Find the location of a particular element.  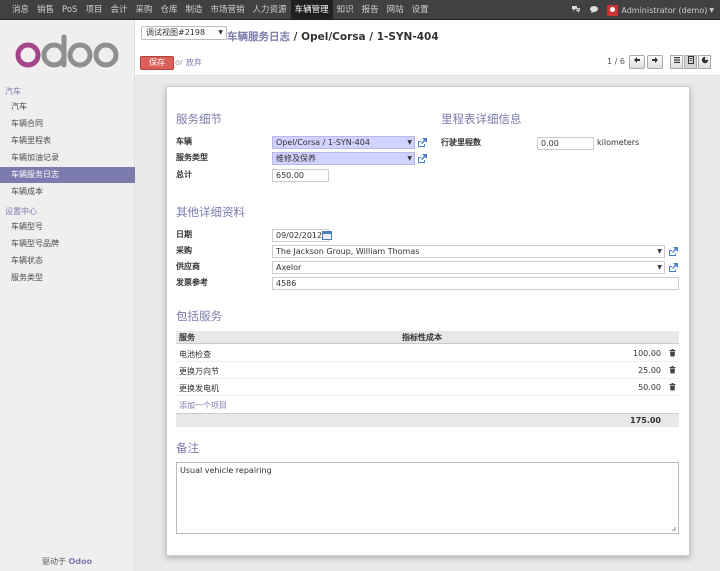

discard-button: 放弃 is located at coordinates (194, 62).